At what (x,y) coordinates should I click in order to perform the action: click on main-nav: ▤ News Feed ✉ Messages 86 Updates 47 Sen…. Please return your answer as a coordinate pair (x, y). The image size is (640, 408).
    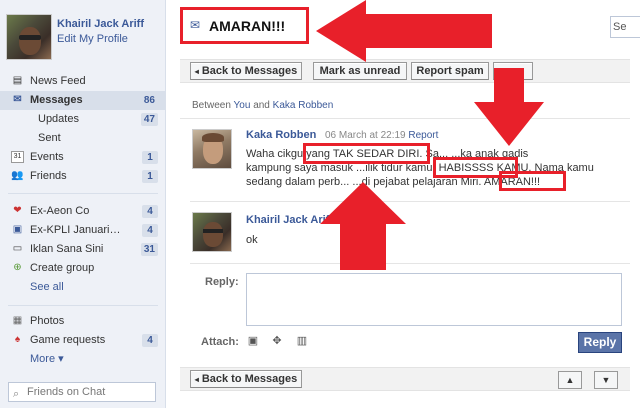
    Looking at the image, I should click on (83, 129).